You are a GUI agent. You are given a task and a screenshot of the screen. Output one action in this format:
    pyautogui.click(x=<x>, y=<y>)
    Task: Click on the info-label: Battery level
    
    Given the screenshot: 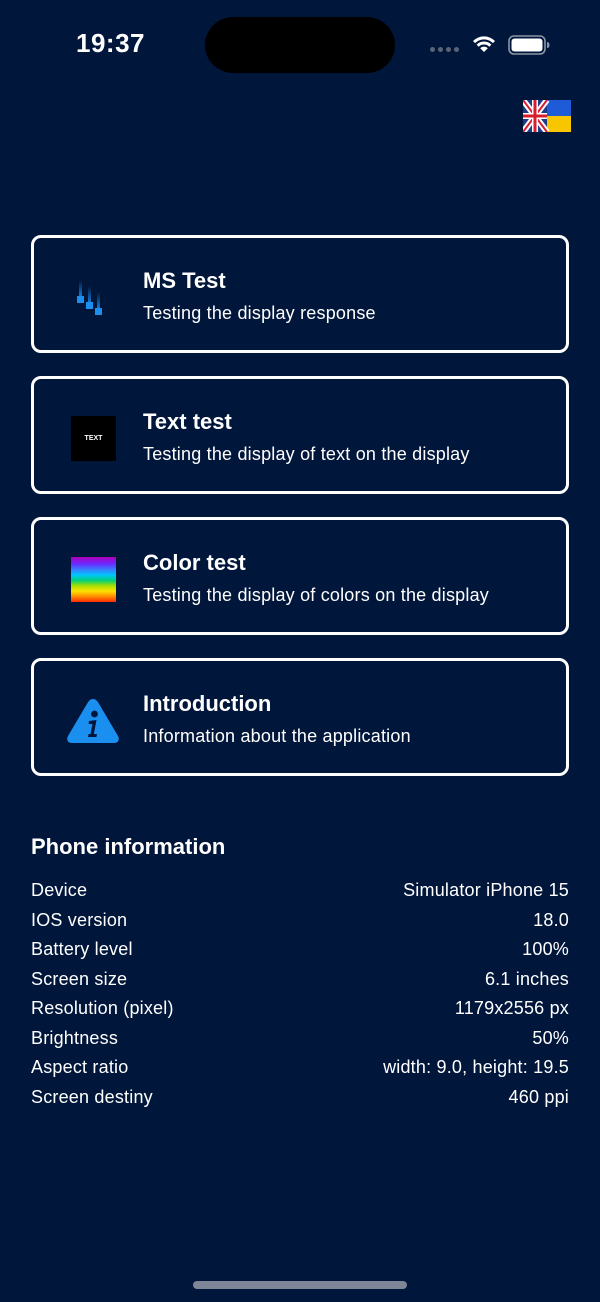 What is the action you would take?
    pyautogui.click(x=82, y=949)
    